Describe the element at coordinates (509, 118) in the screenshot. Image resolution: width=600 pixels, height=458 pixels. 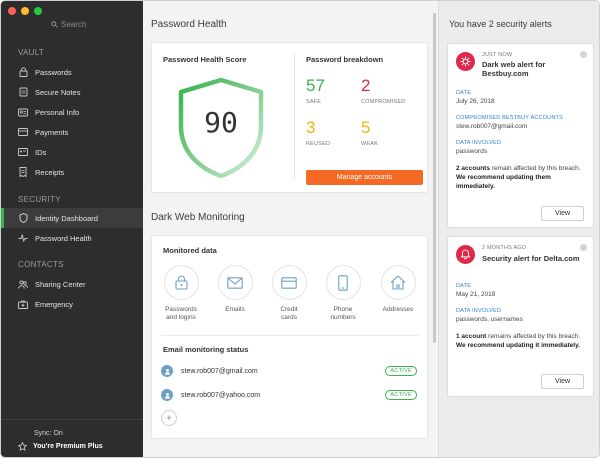
I see `accounts-label: COMPROMISED BESTBUY ACCOUNTS` at that location.